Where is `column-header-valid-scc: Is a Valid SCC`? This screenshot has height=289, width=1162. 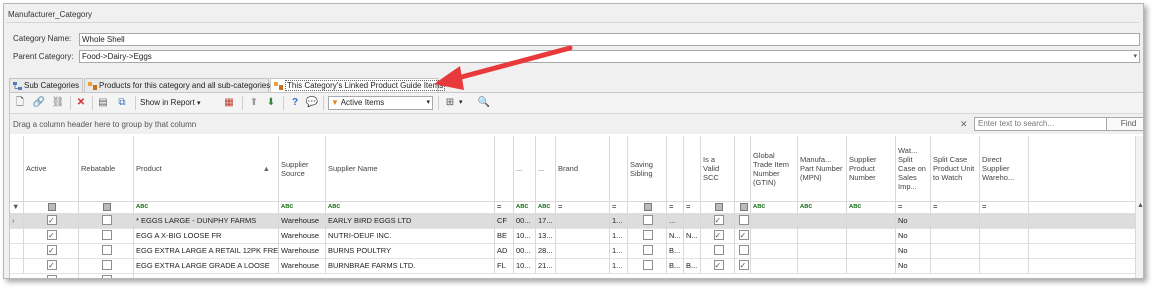
column-header-valid-scc: Is a Valid SCC is located at coordinates (718, 168).